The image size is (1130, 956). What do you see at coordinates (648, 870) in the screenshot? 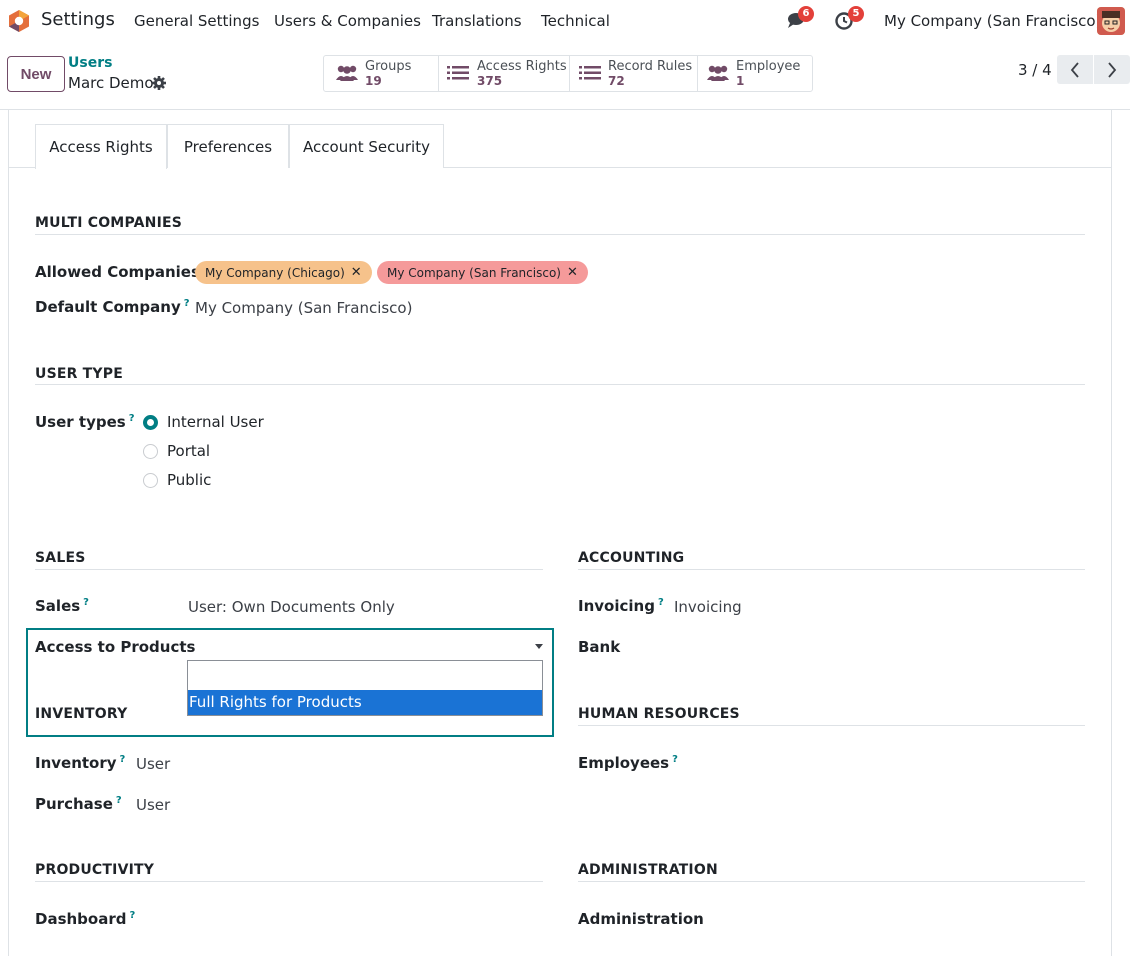
I see `section-title-administration: ADMINISTRATION` at bounding box center [648, 870].